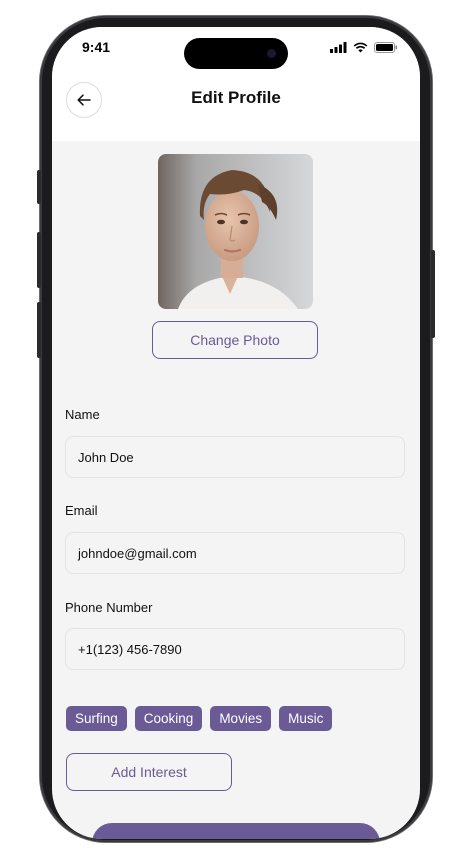  I want to click on camera-icon, so click(271, 53).